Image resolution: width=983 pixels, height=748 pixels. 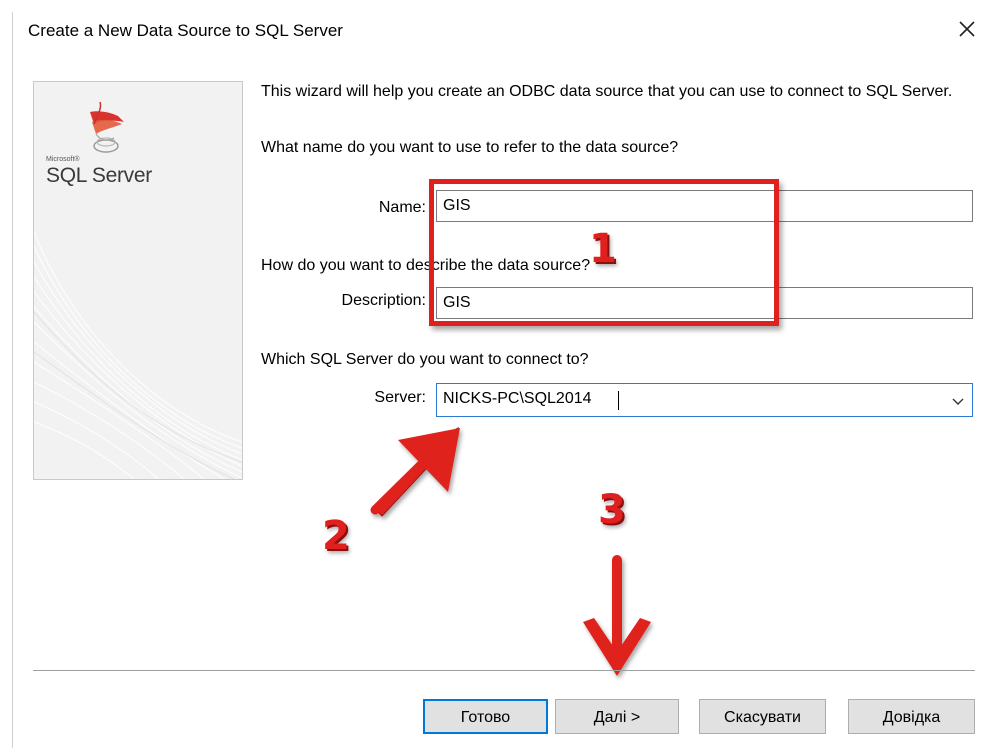 I want to click on chevron-down-icon, so click(x=958, y=401).